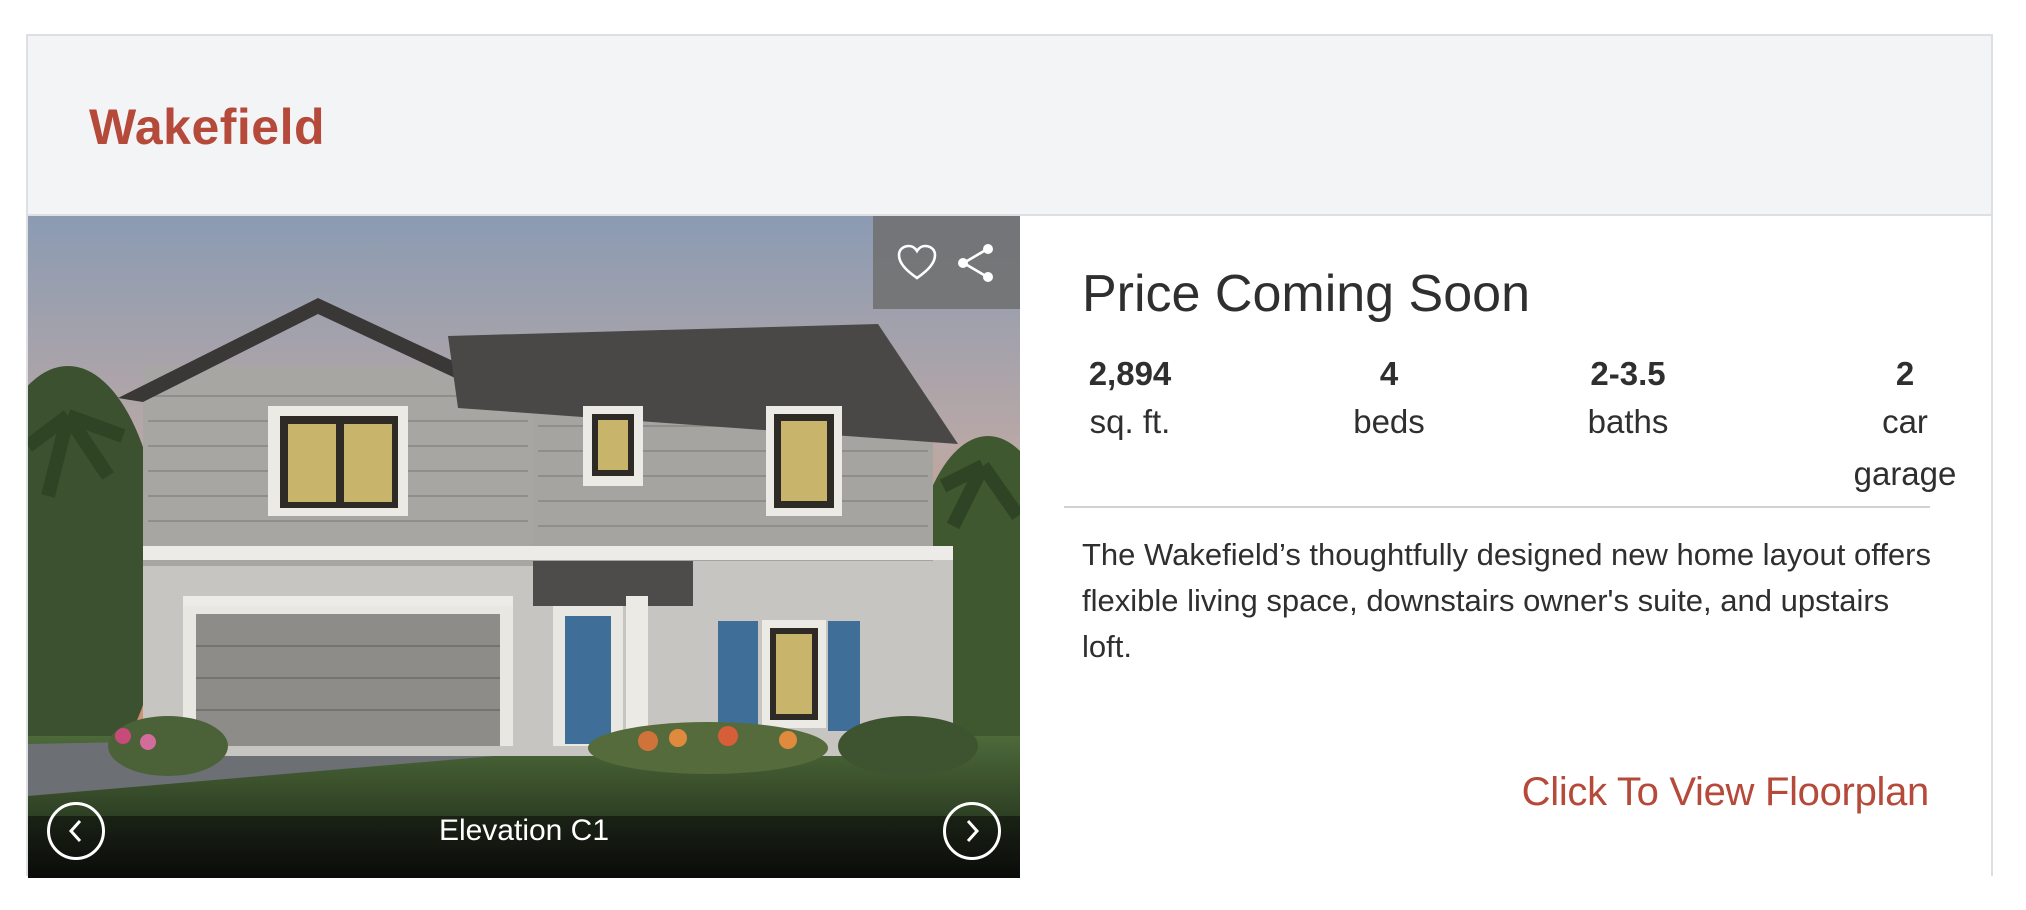  What do you see at coordinates (524, 830) in the screenshot?
I see `elevation-caption: Elevation C1` at bounding box center [524, 830].